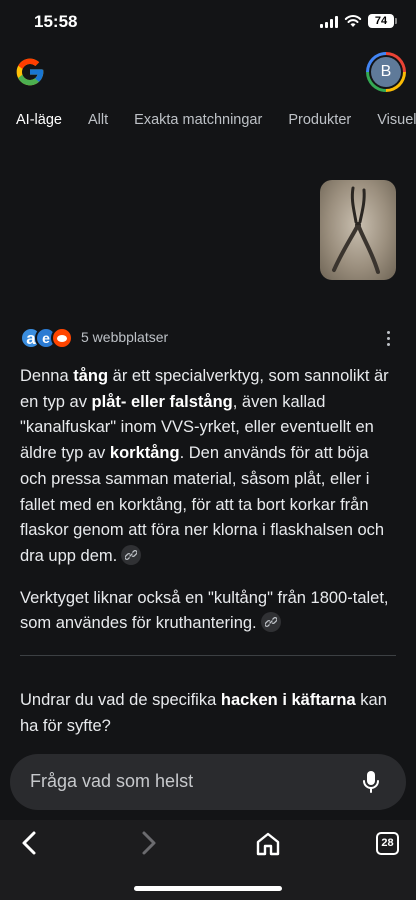 The width and height of the screenshot is (416, 900). What do you see at coordinates (208, 782) in the screenshot?
I see `ask-input: Fråga vad som helst` at bounding box center [208, 782].